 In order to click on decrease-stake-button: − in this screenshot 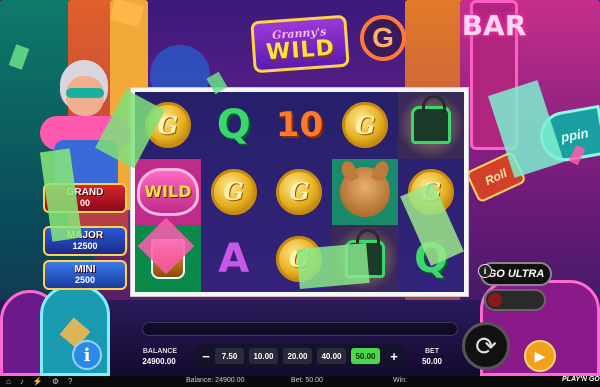, I will do `click(206, 356)`.